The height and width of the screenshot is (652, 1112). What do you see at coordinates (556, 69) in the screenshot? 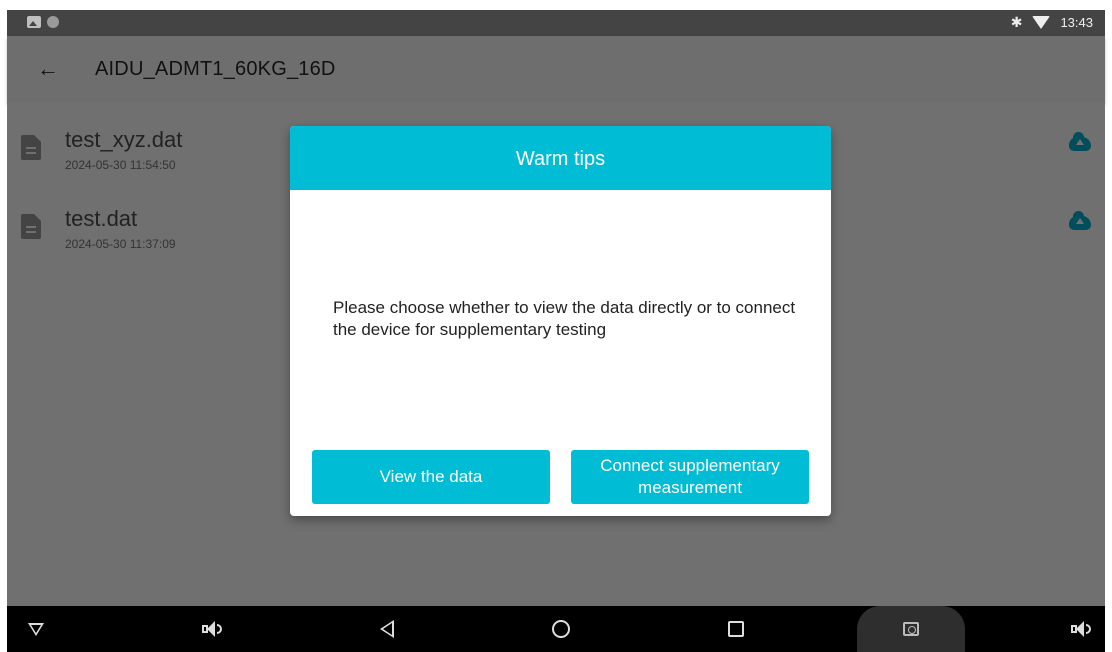
I see `app-bar: ← AIDU_ADMT1_60KG_16D` at bounding box center [556, 69].